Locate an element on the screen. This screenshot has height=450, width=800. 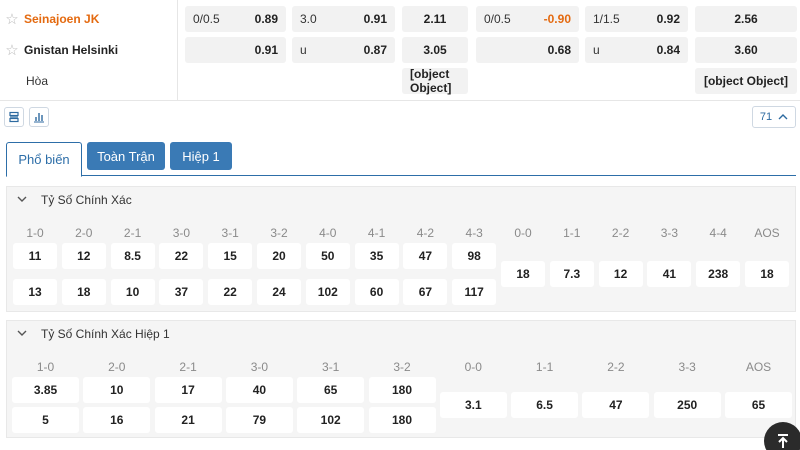
odds-value: 2.11 is located at coordinates (435, 19).